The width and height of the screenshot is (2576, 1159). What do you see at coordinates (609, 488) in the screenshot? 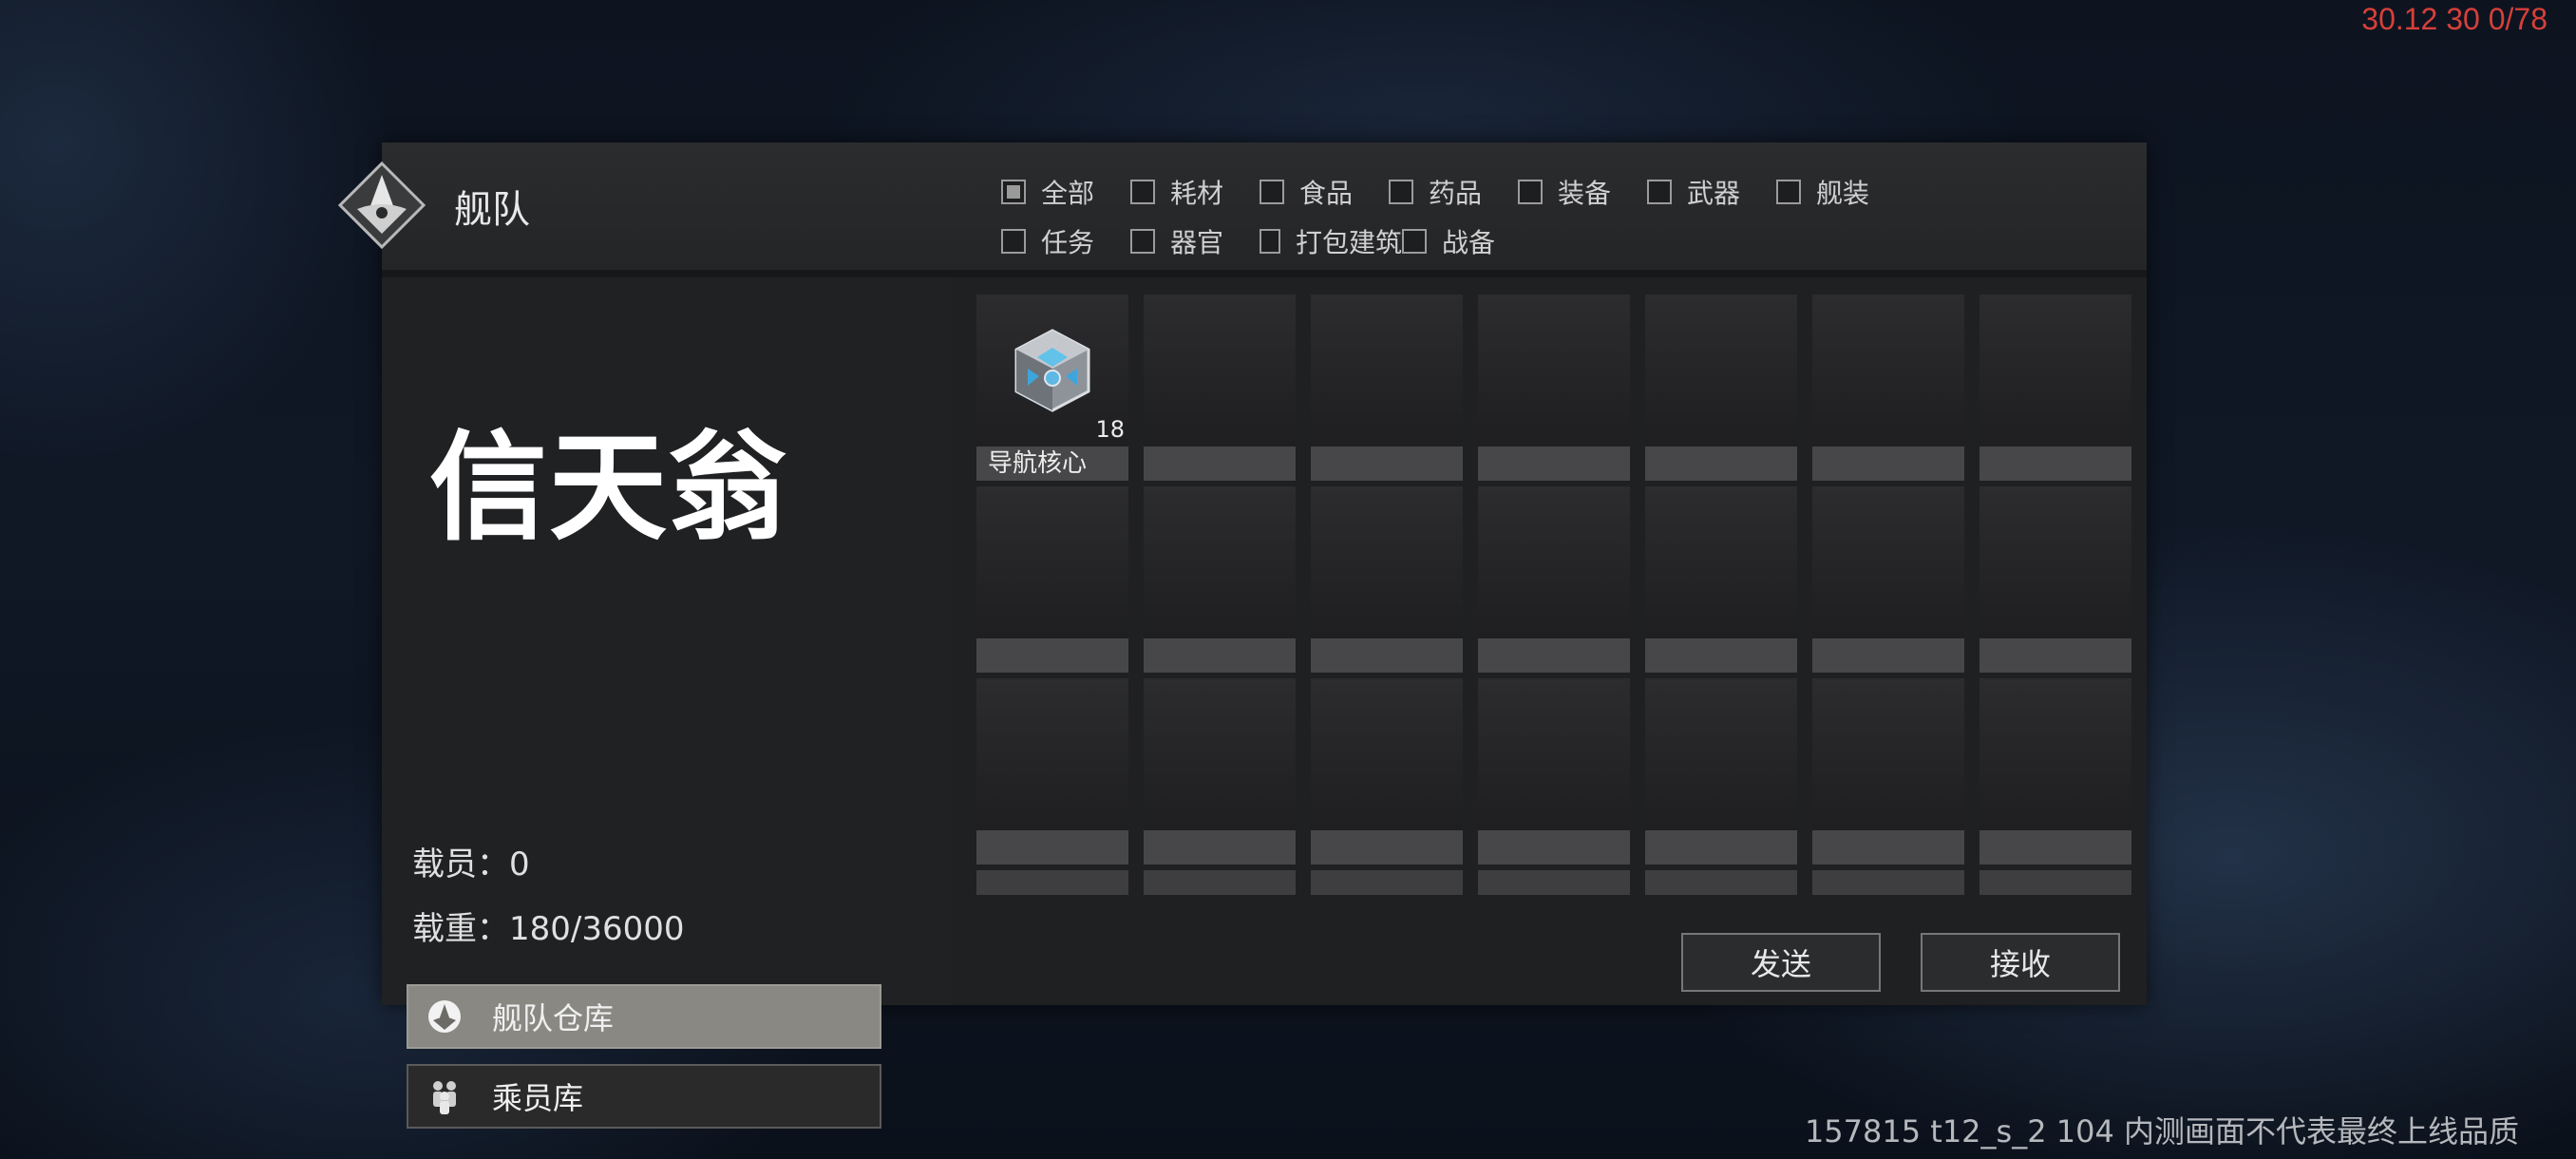
I see `ship-name: 信天翁` at bounding box center [609, 488].